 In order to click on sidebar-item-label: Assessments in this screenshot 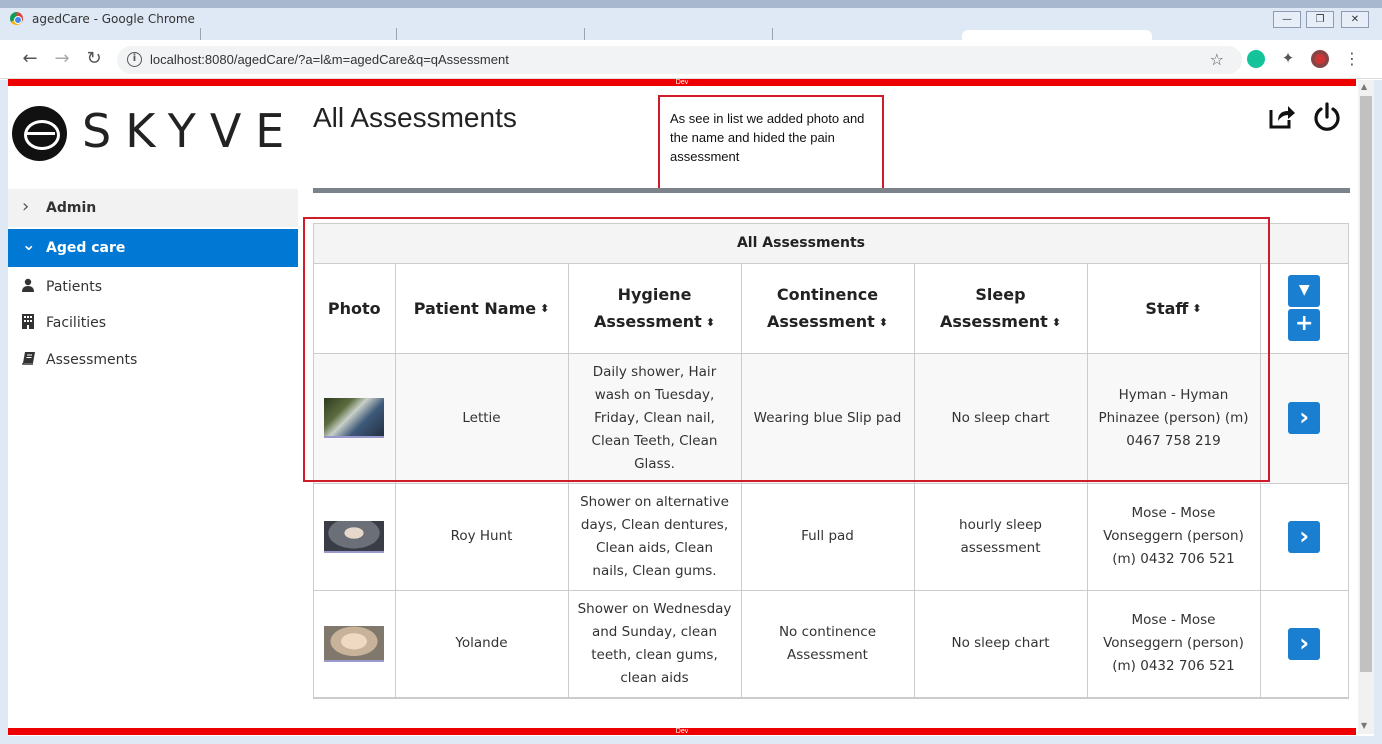, I will do `click(92, 360)`.